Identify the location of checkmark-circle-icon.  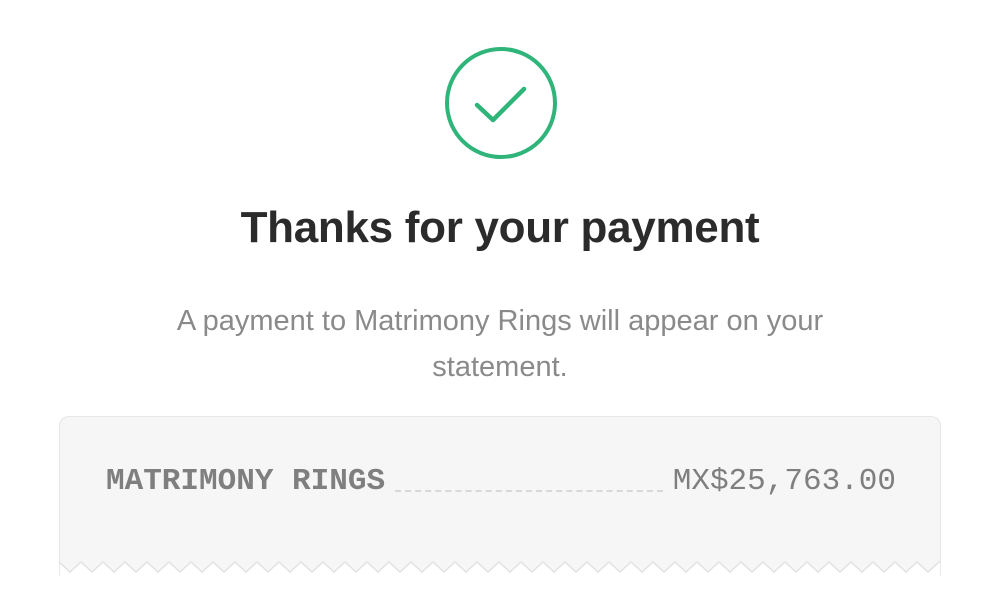
(501, 103).